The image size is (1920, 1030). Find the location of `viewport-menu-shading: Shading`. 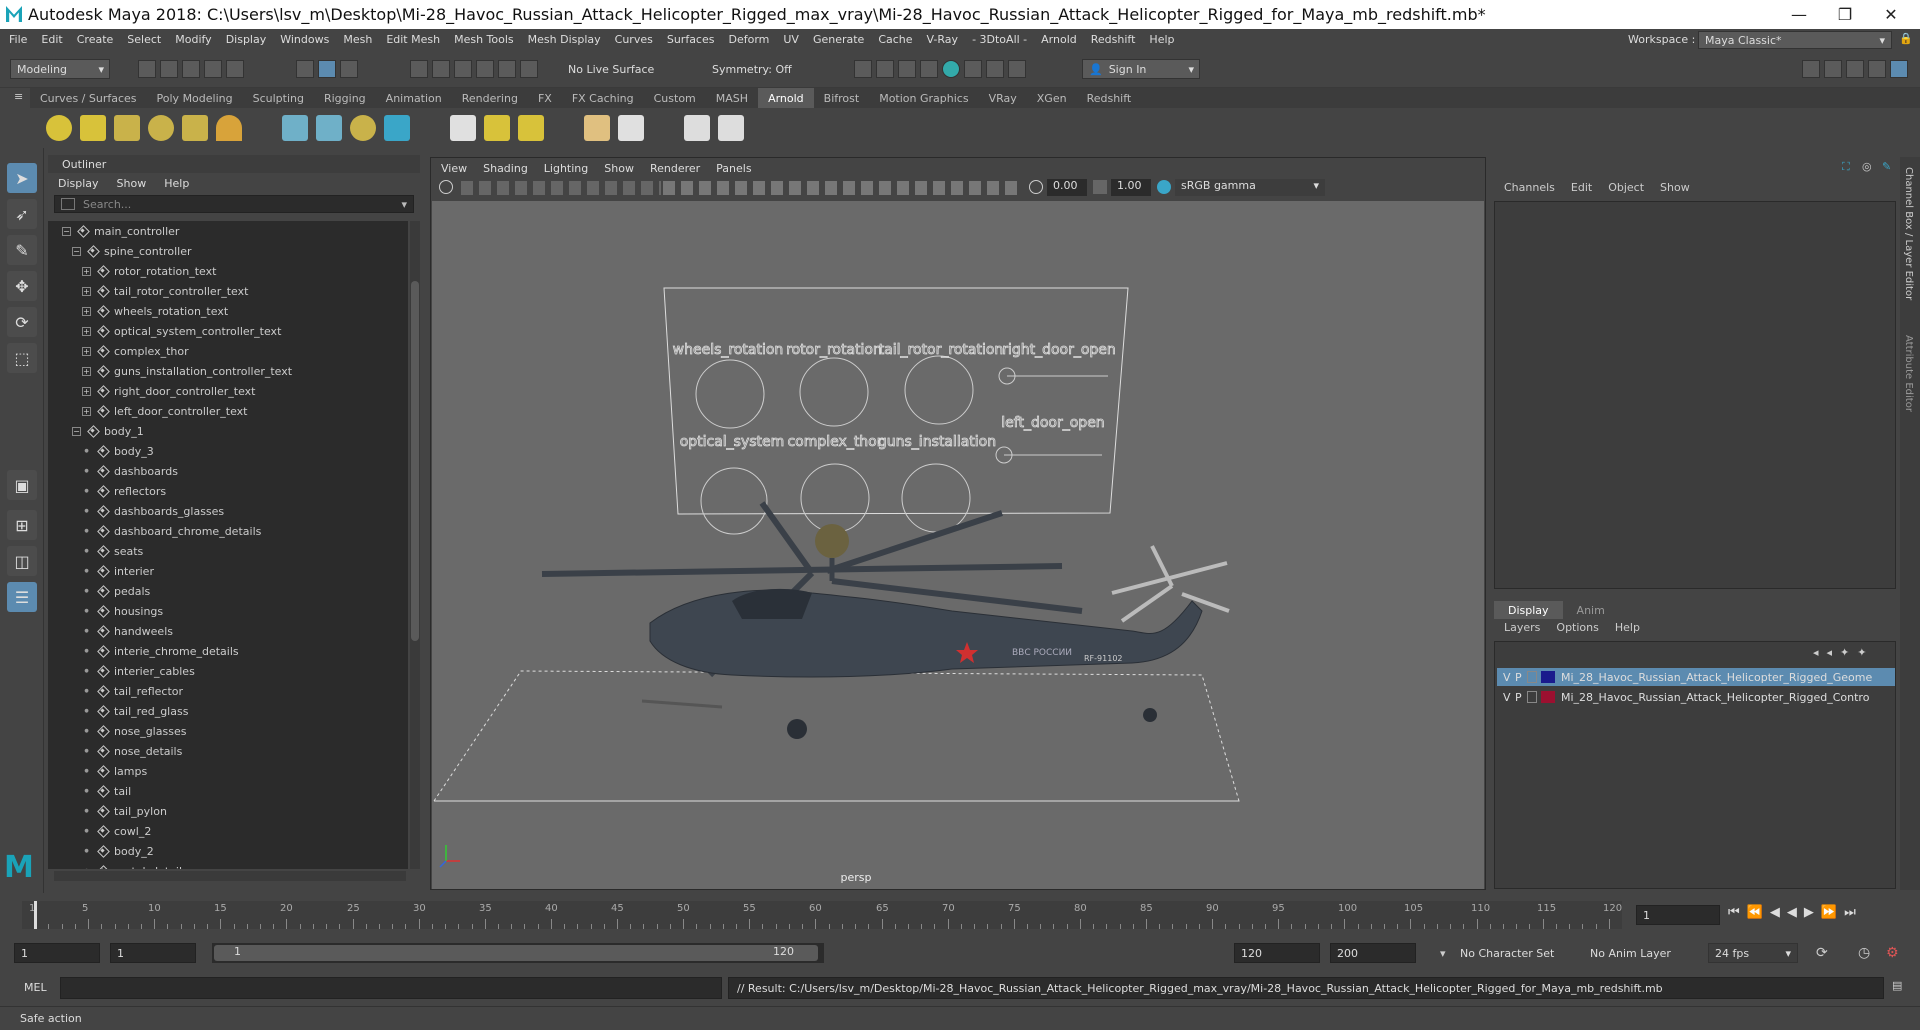

viewport-menu-shading: Shading is located at coordinates (505, 168).